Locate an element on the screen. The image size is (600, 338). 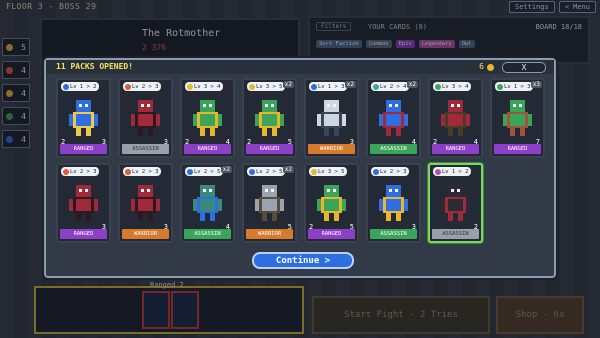
unit-card: Lv 2 > 4 x2 4 ASSASSIN is located at coordinates (393, 118).